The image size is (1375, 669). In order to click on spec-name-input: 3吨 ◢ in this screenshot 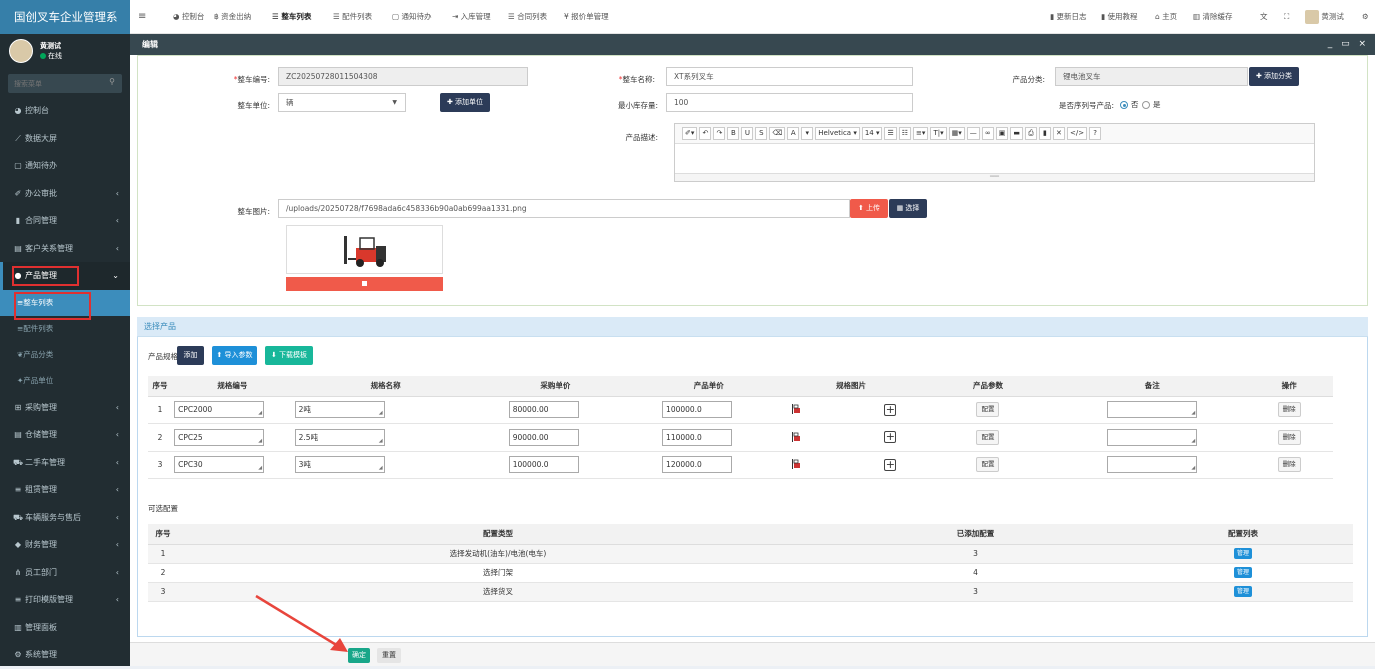, I will do `click(339, 465)`.